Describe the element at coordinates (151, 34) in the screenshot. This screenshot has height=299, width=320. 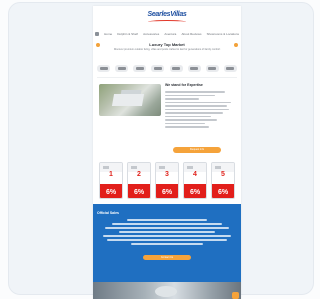
I see `nav-item: Accessories` at that location.